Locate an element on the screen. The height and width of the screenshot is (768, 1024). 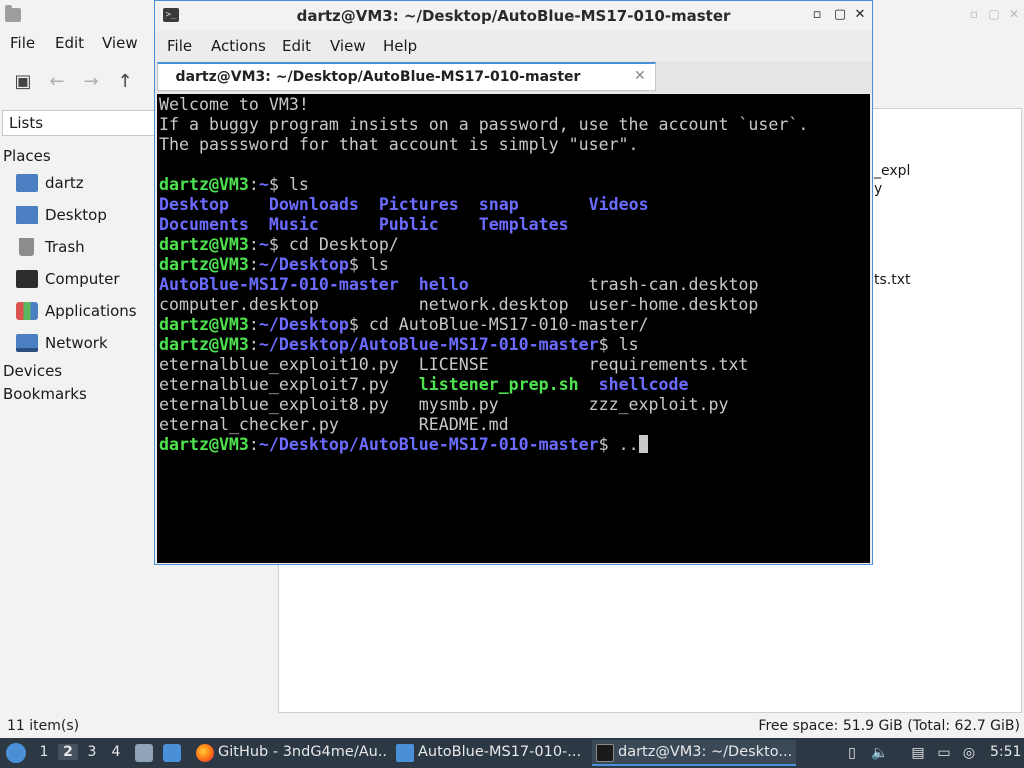
highlighted-path: snap is located at coordinates (498, 204).